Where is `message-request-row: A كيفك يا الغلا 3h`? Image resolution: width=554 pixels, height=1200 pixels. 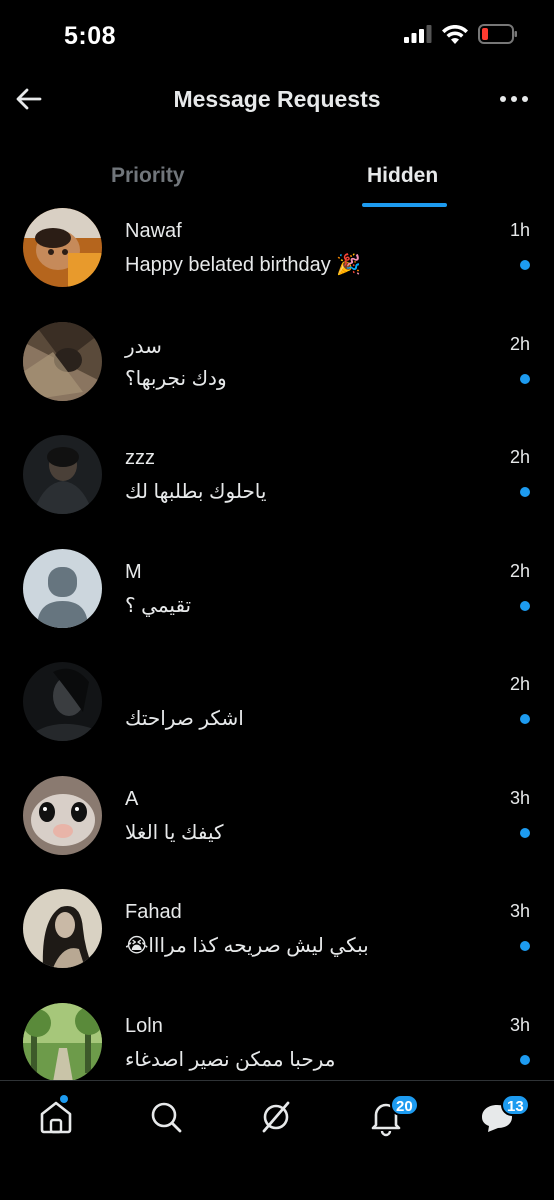 message-request-row: A كيفك يا الغلا 3h is located at coordinates (277, 832).